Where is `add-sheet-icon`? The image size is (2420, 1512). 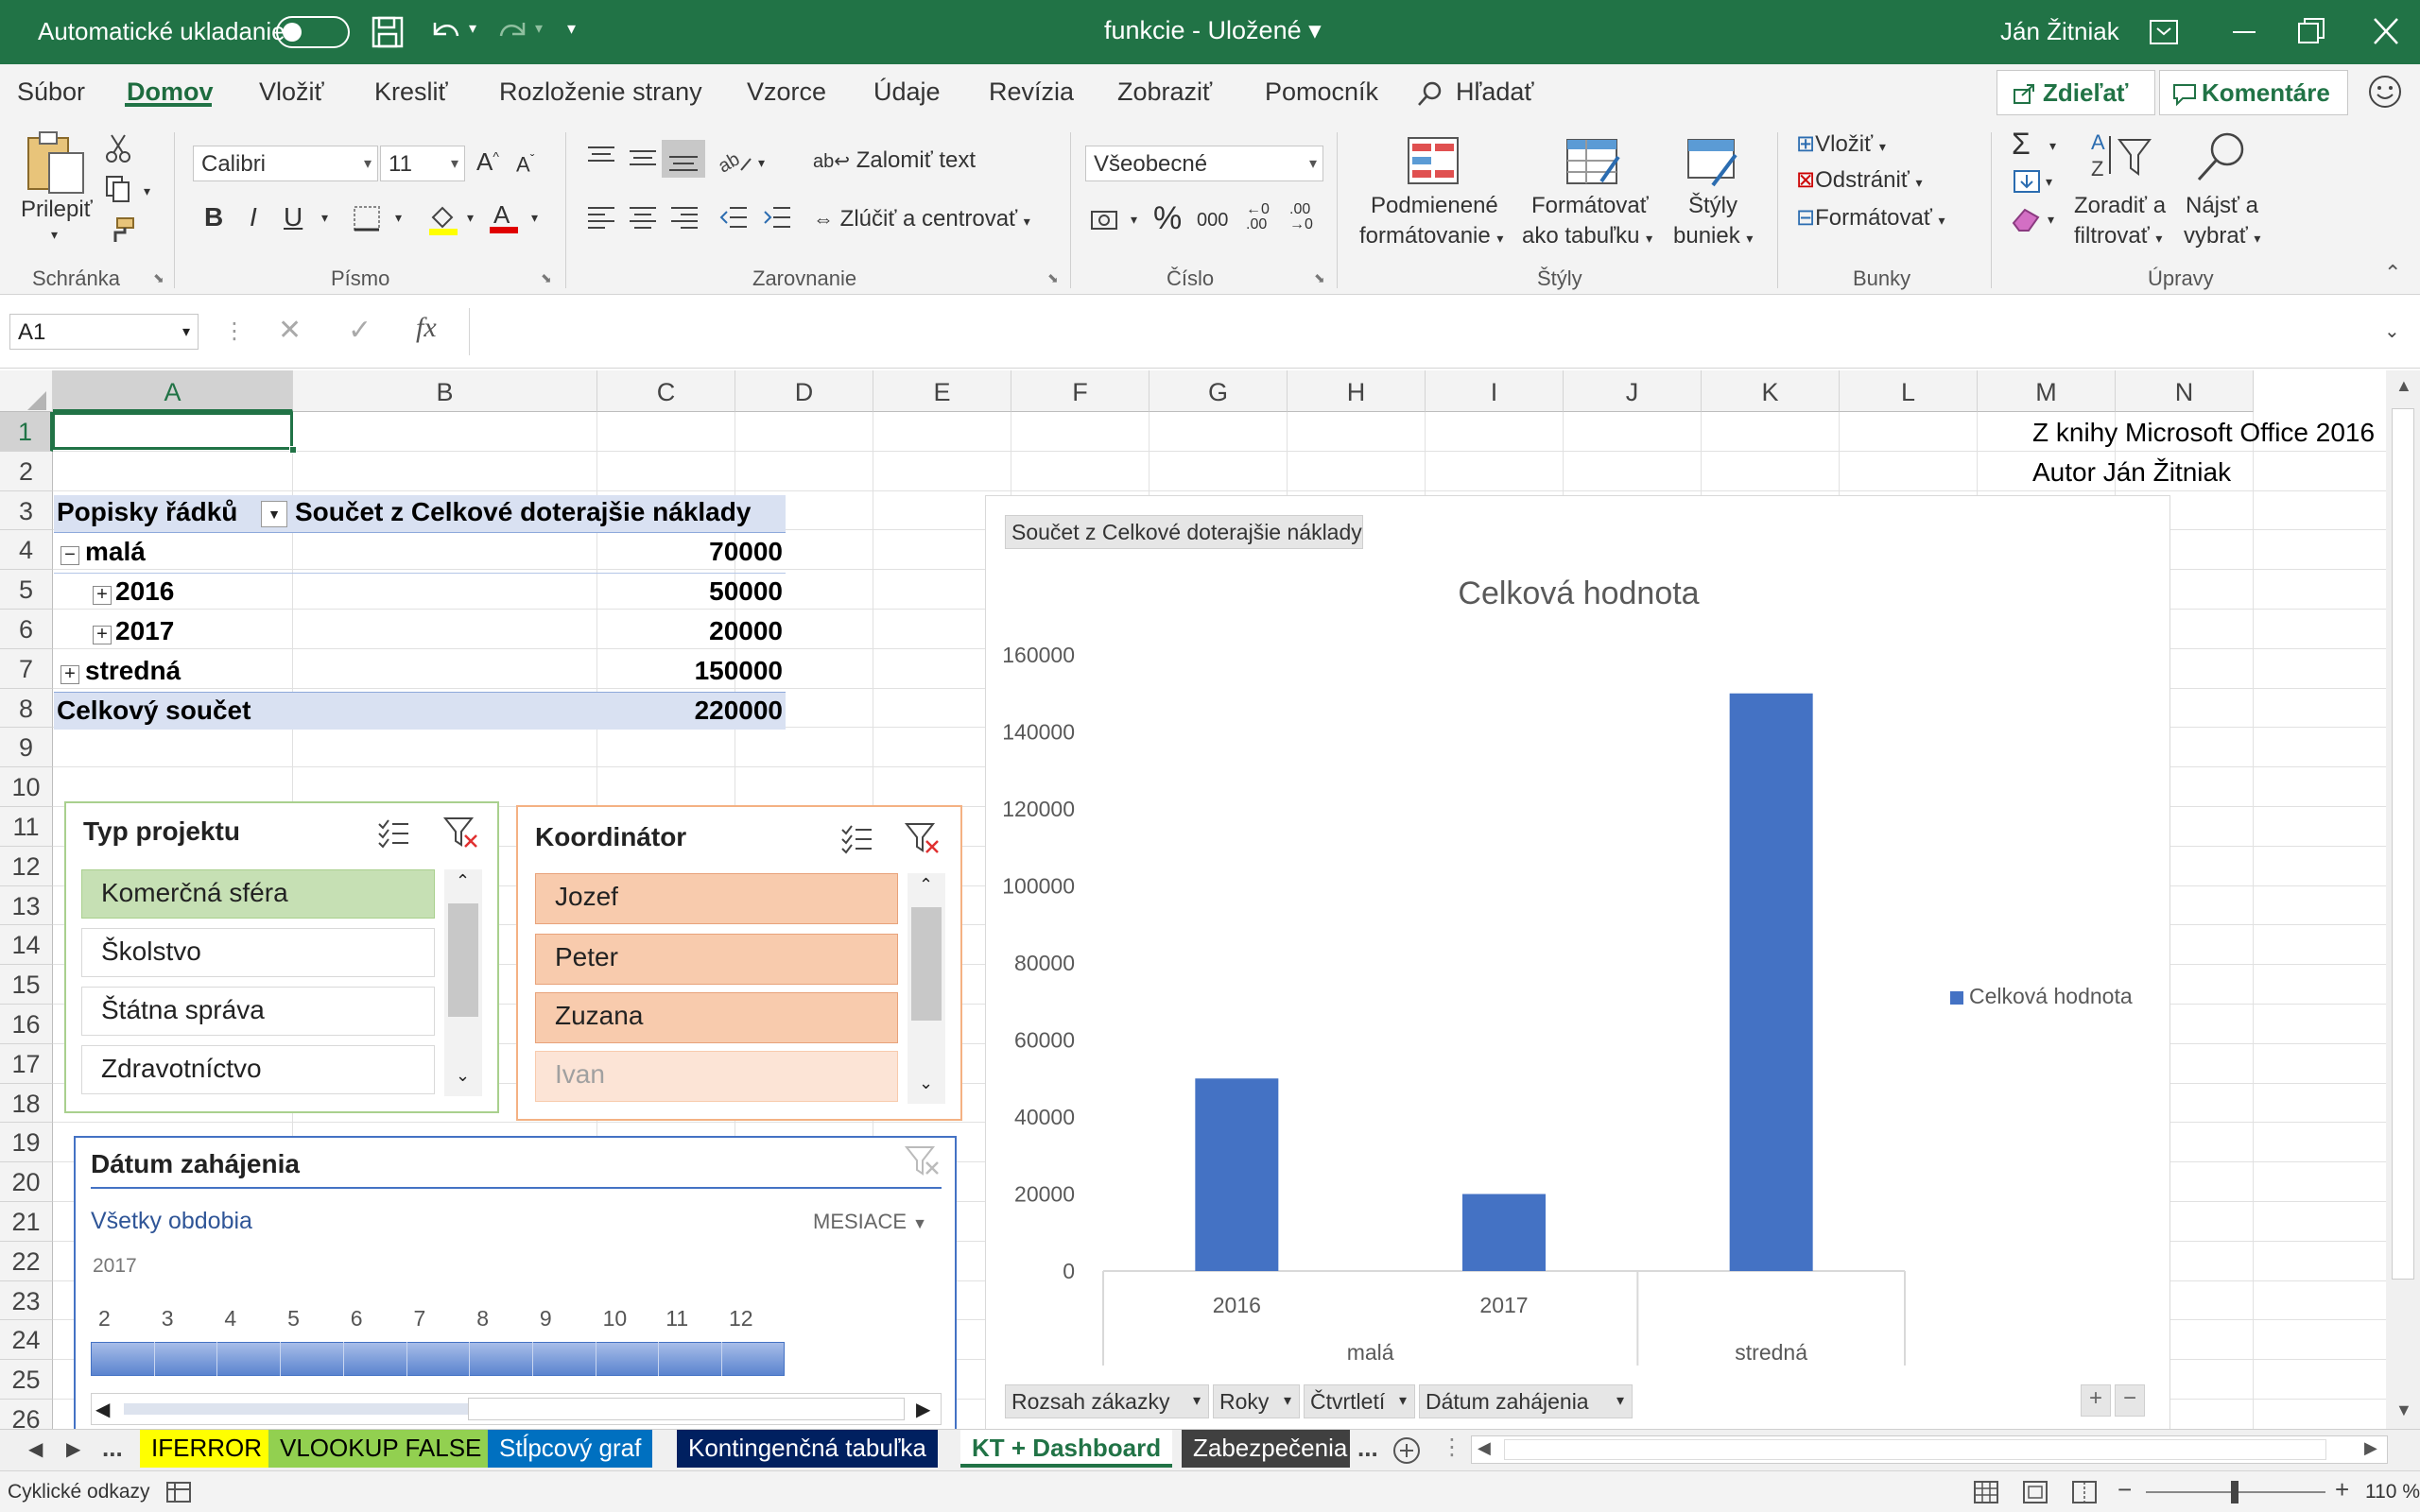
add-sheet-icon is located at coordinates (1407, 1450).